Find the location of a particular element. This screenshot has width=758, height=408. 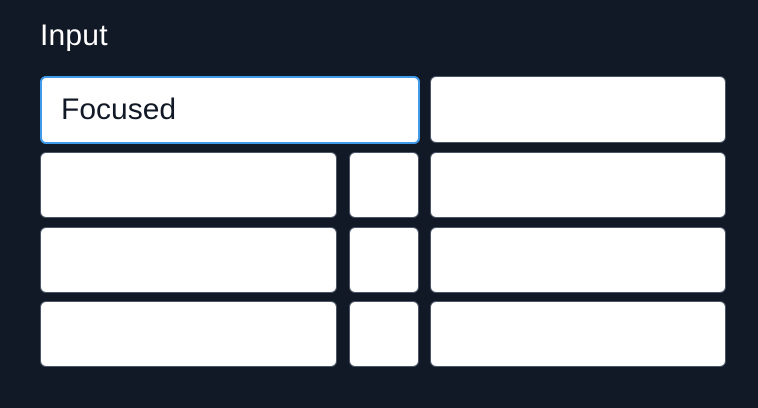

text-input-r2-mid is located at coordinates (384, 185).